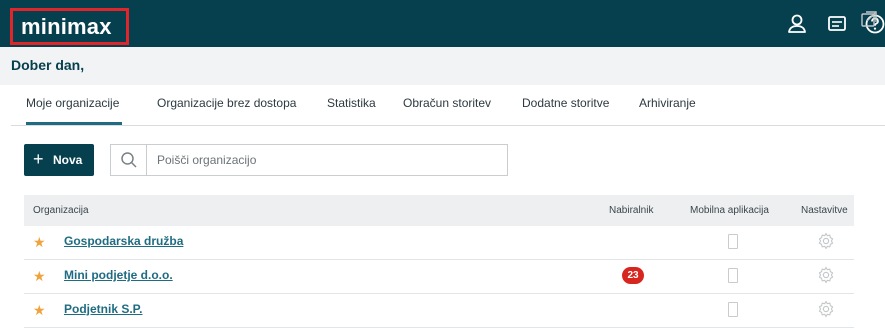  I want to click on organization-link: Mini podjetje d.o.o., so click(118, 275).